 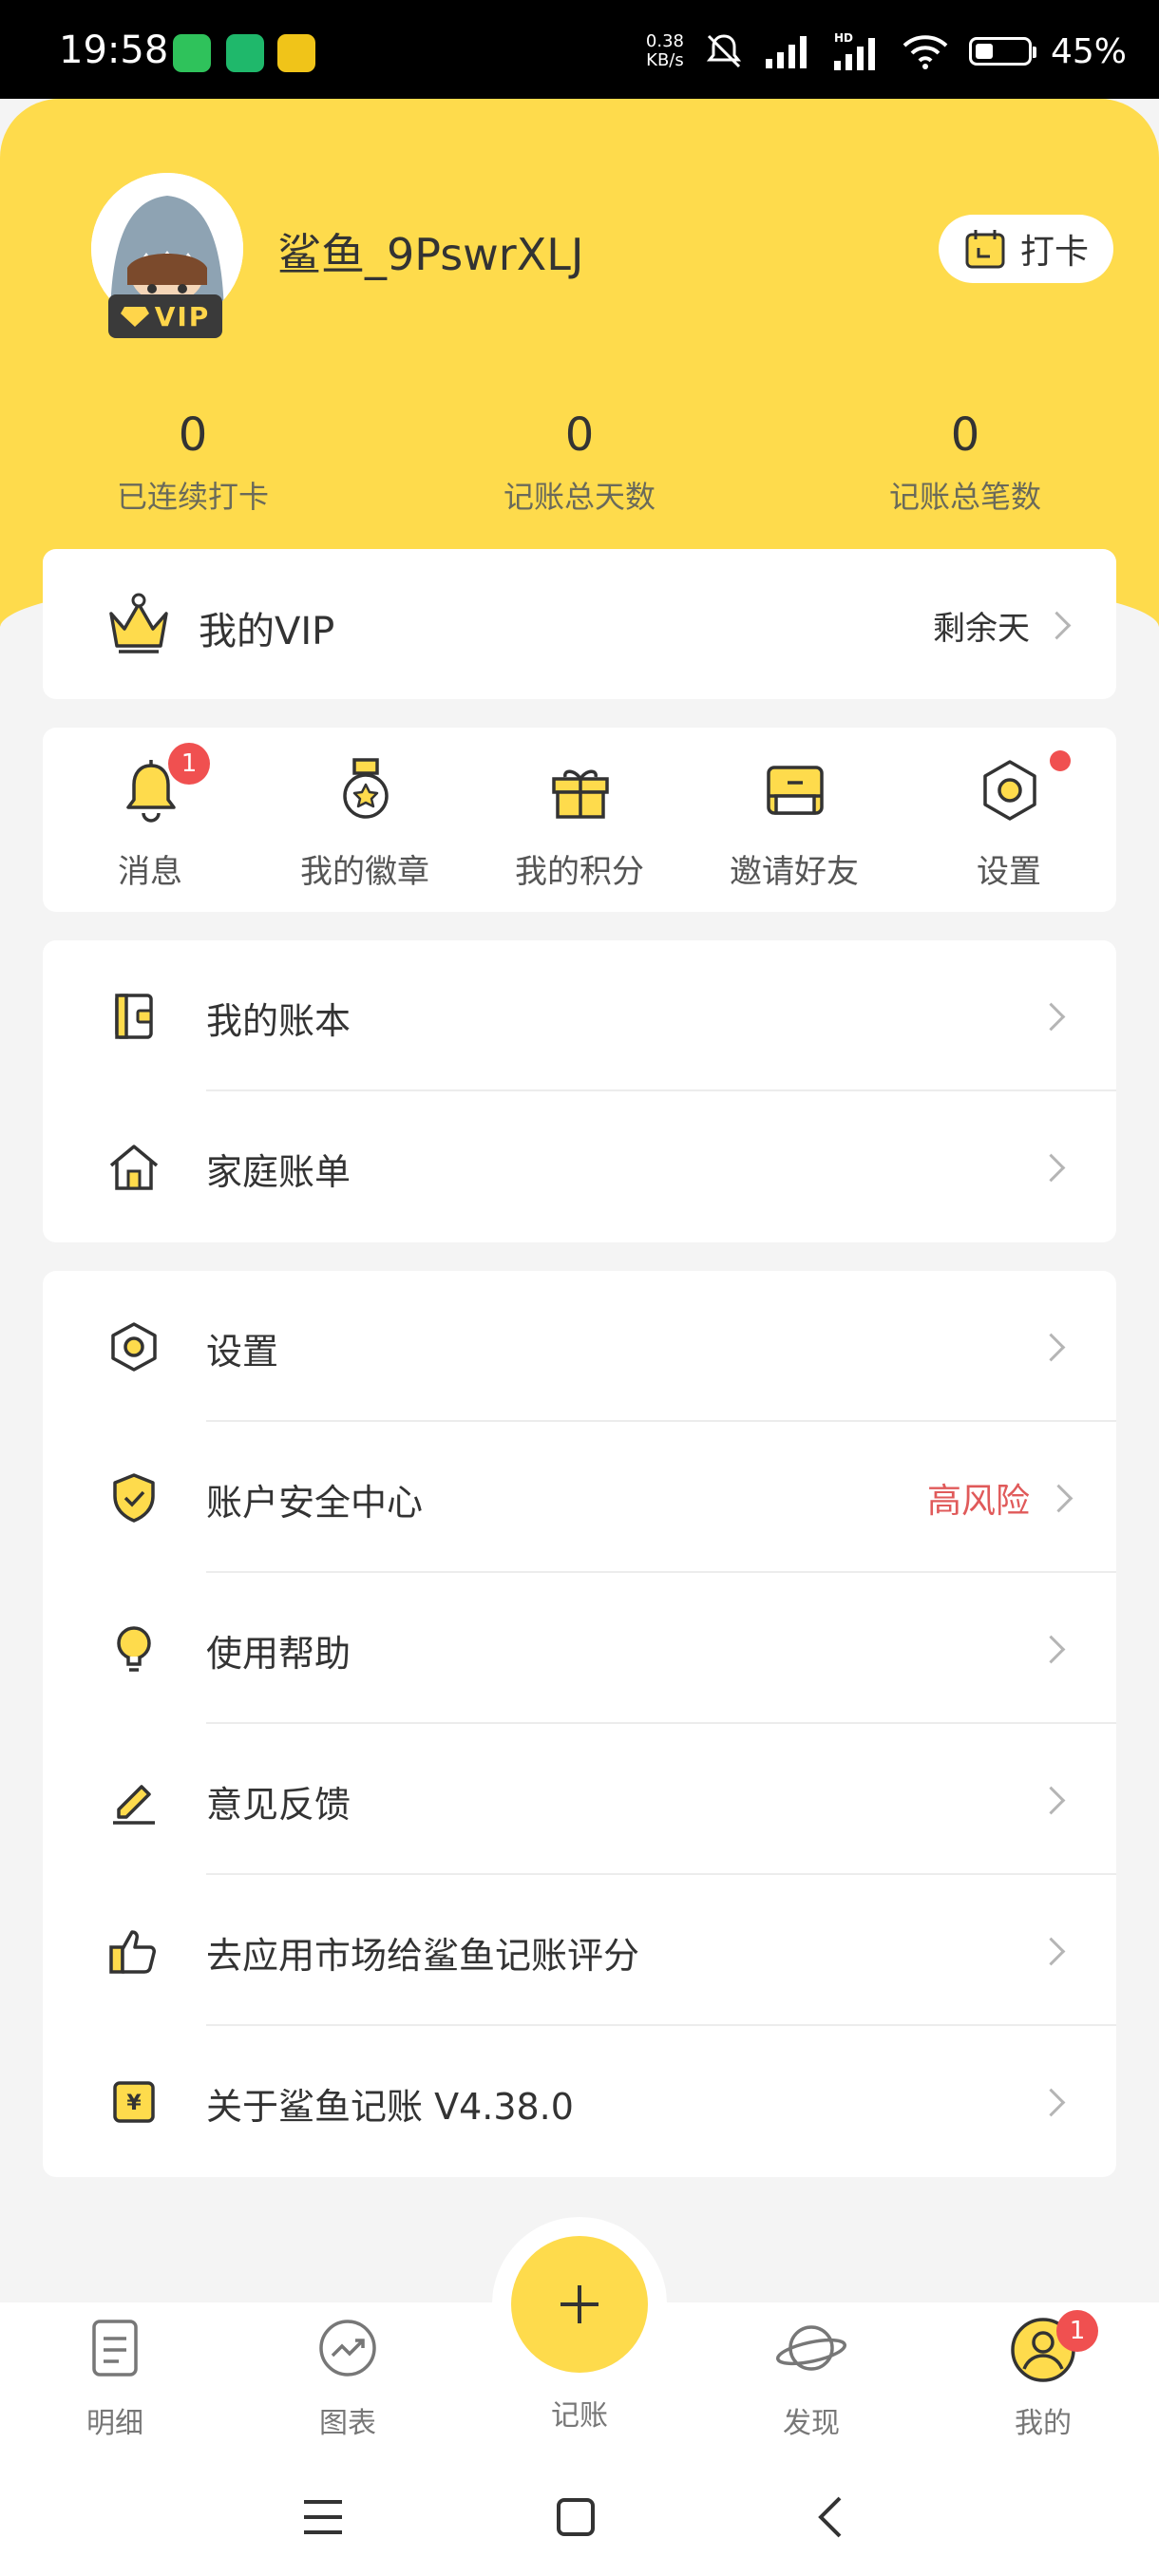 I want to click on system-nav-bar, so click(x=579, y=2520).